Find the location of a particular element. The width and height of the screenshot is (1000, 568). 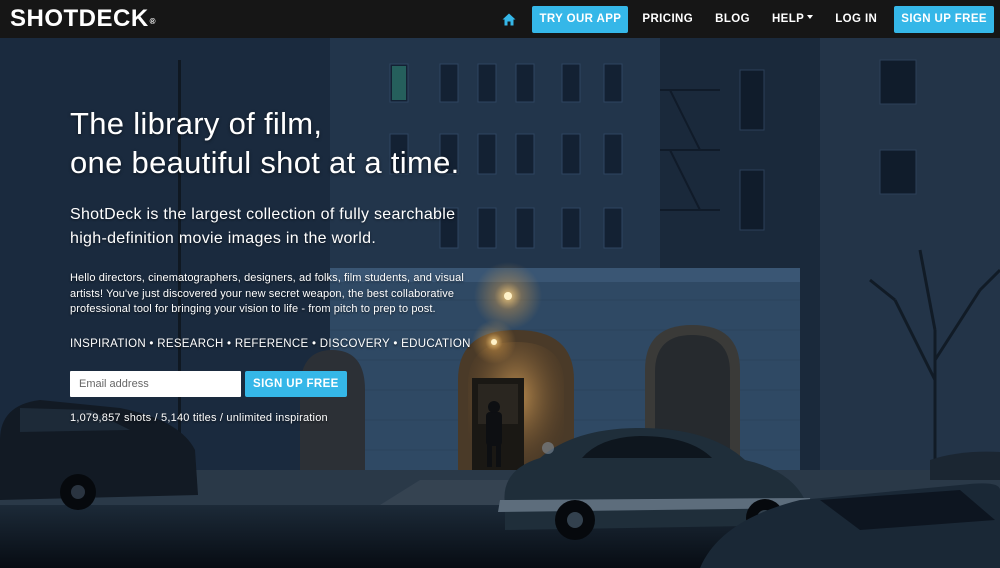

email-address-input is located at coordinates (155, 383).